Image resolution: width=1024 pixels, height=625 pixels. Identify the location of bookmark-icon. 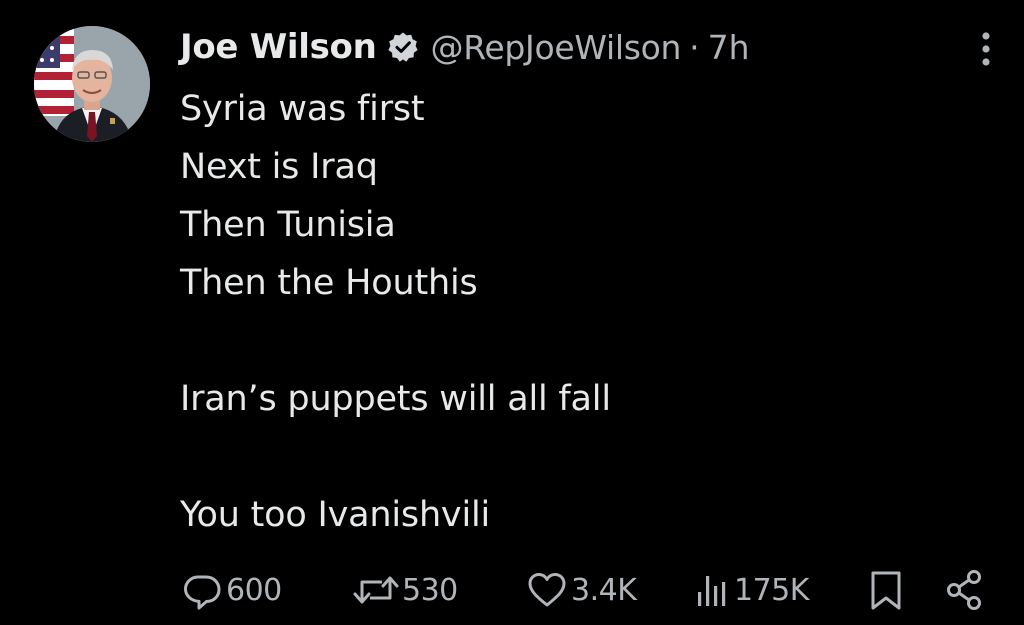
(886, 590).